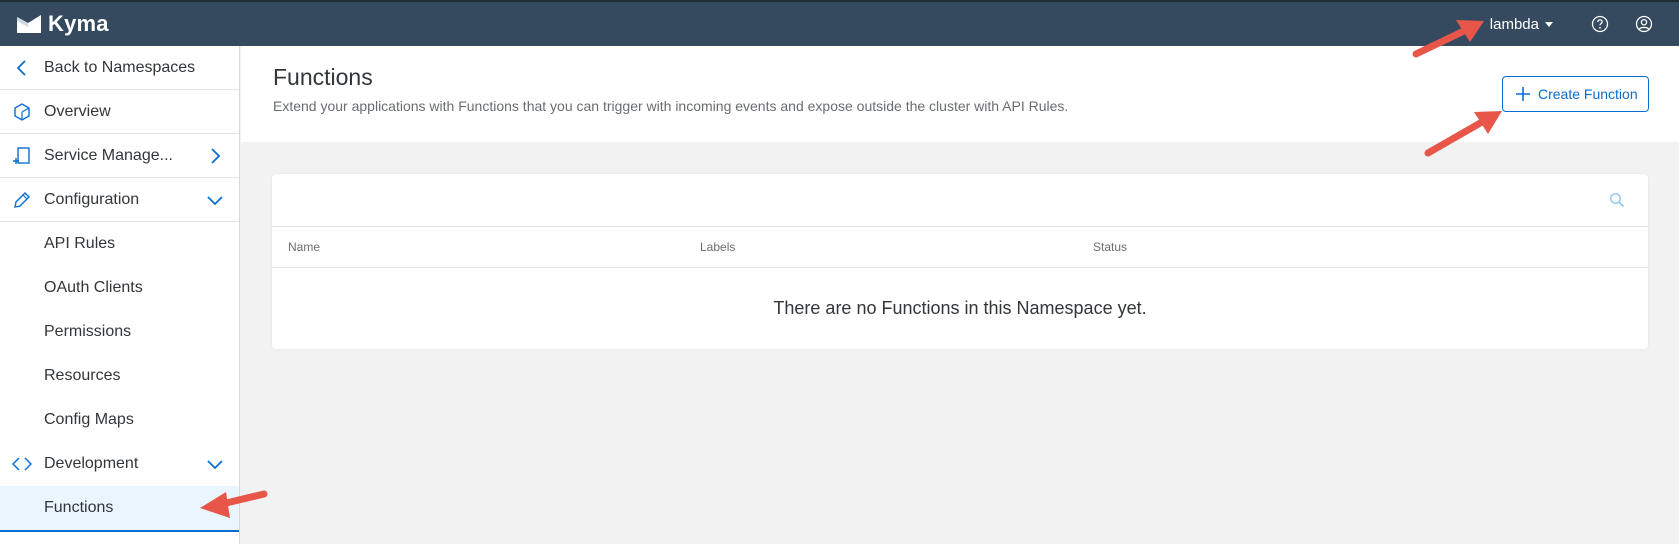 Image resolution: width=1679 pixels, height=544 pixels. I want to click on nav-label: Permissions, so click(88, 331).